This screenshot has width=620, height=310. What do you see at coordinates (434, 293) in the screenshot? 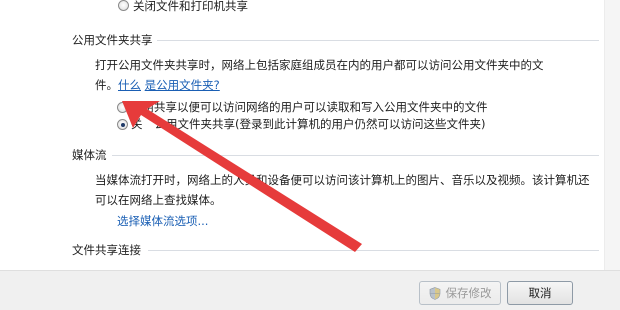
I see `uac-shield-icon` at bounding box center [434, 293].